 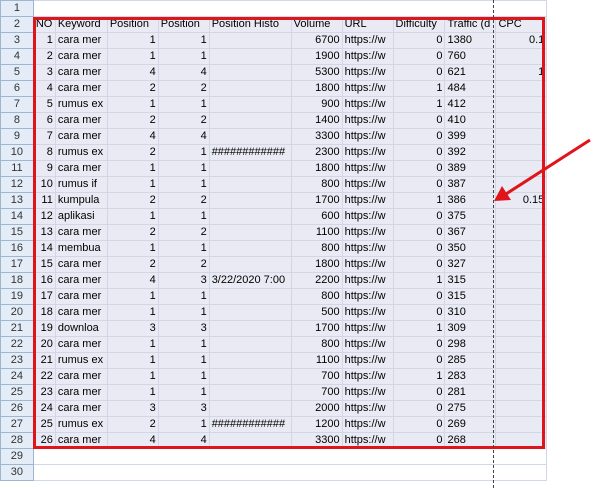 What do you see at coordinates (44, 56) in the screenshot?
I see `no-cell: 2` at bounding box center [44, 56].